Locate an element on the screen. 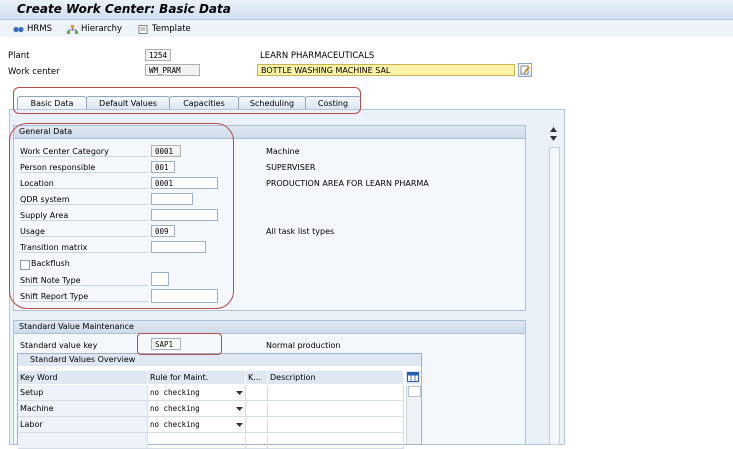  template-label: Template is located at coordinates (171, 29).